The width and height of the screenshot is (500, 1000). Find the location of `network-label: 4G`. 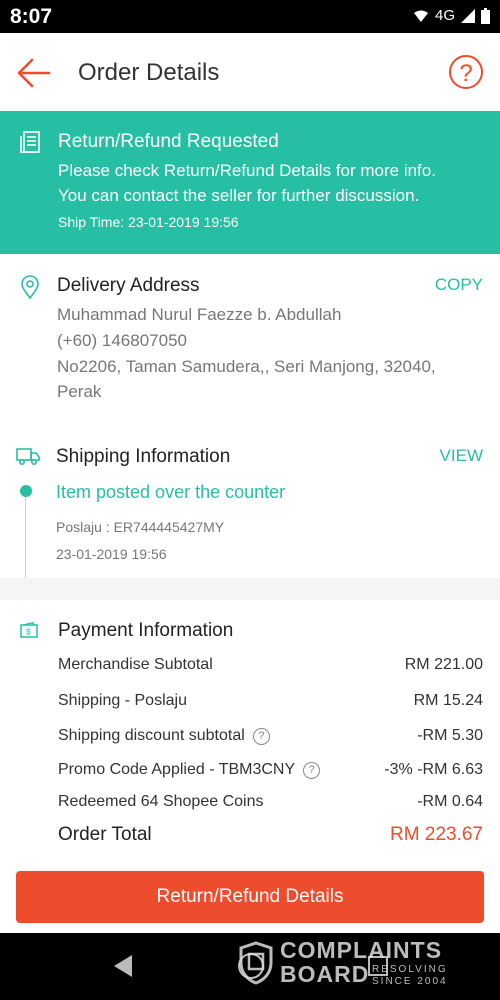

network-label: 4G is located at coordinates (444, 15).